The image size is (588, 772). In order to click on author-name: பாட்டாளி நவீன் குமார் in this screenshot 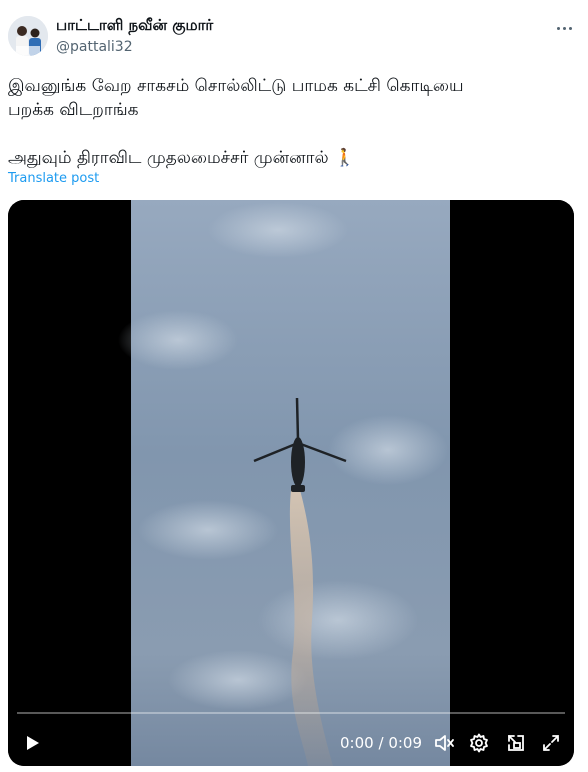, I will do `click(134, 26)`.